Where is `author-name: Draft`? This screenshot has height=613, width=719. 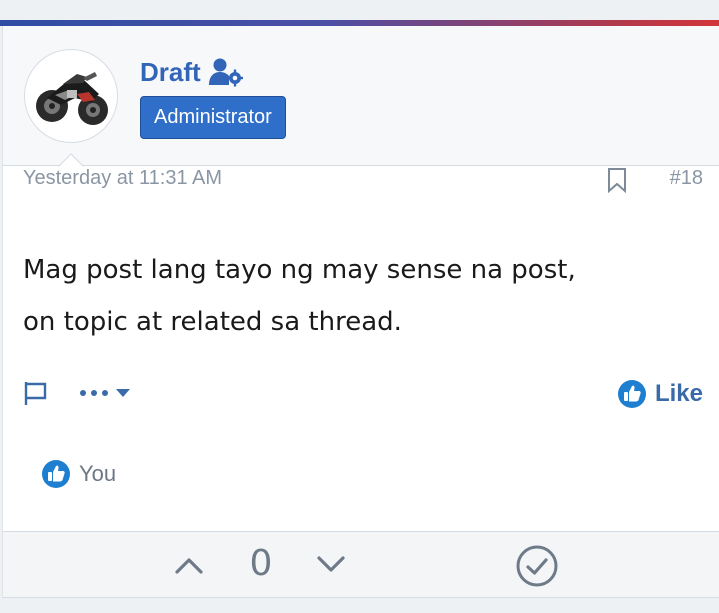
author-name: Draft is located at coordinates (170, 72).